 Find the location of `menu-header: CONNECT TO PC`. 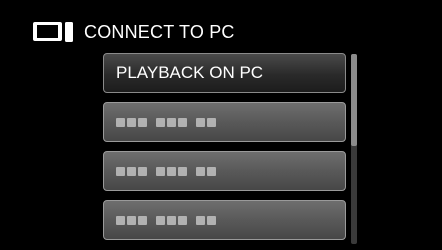

menu-header: CONNECT TO PC is located at coordinates (133, 32).